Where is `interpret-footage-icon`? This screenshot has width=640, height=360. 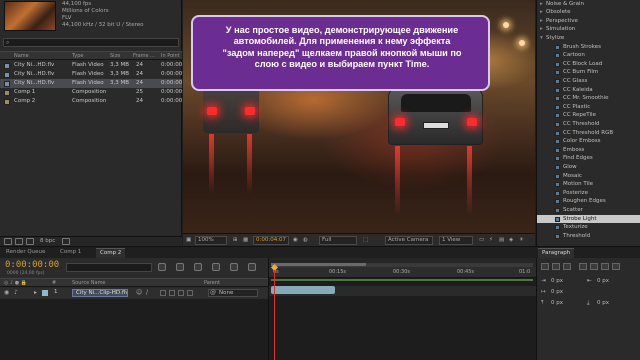
interpret-footage-icon is located at coordinates (8, 241).